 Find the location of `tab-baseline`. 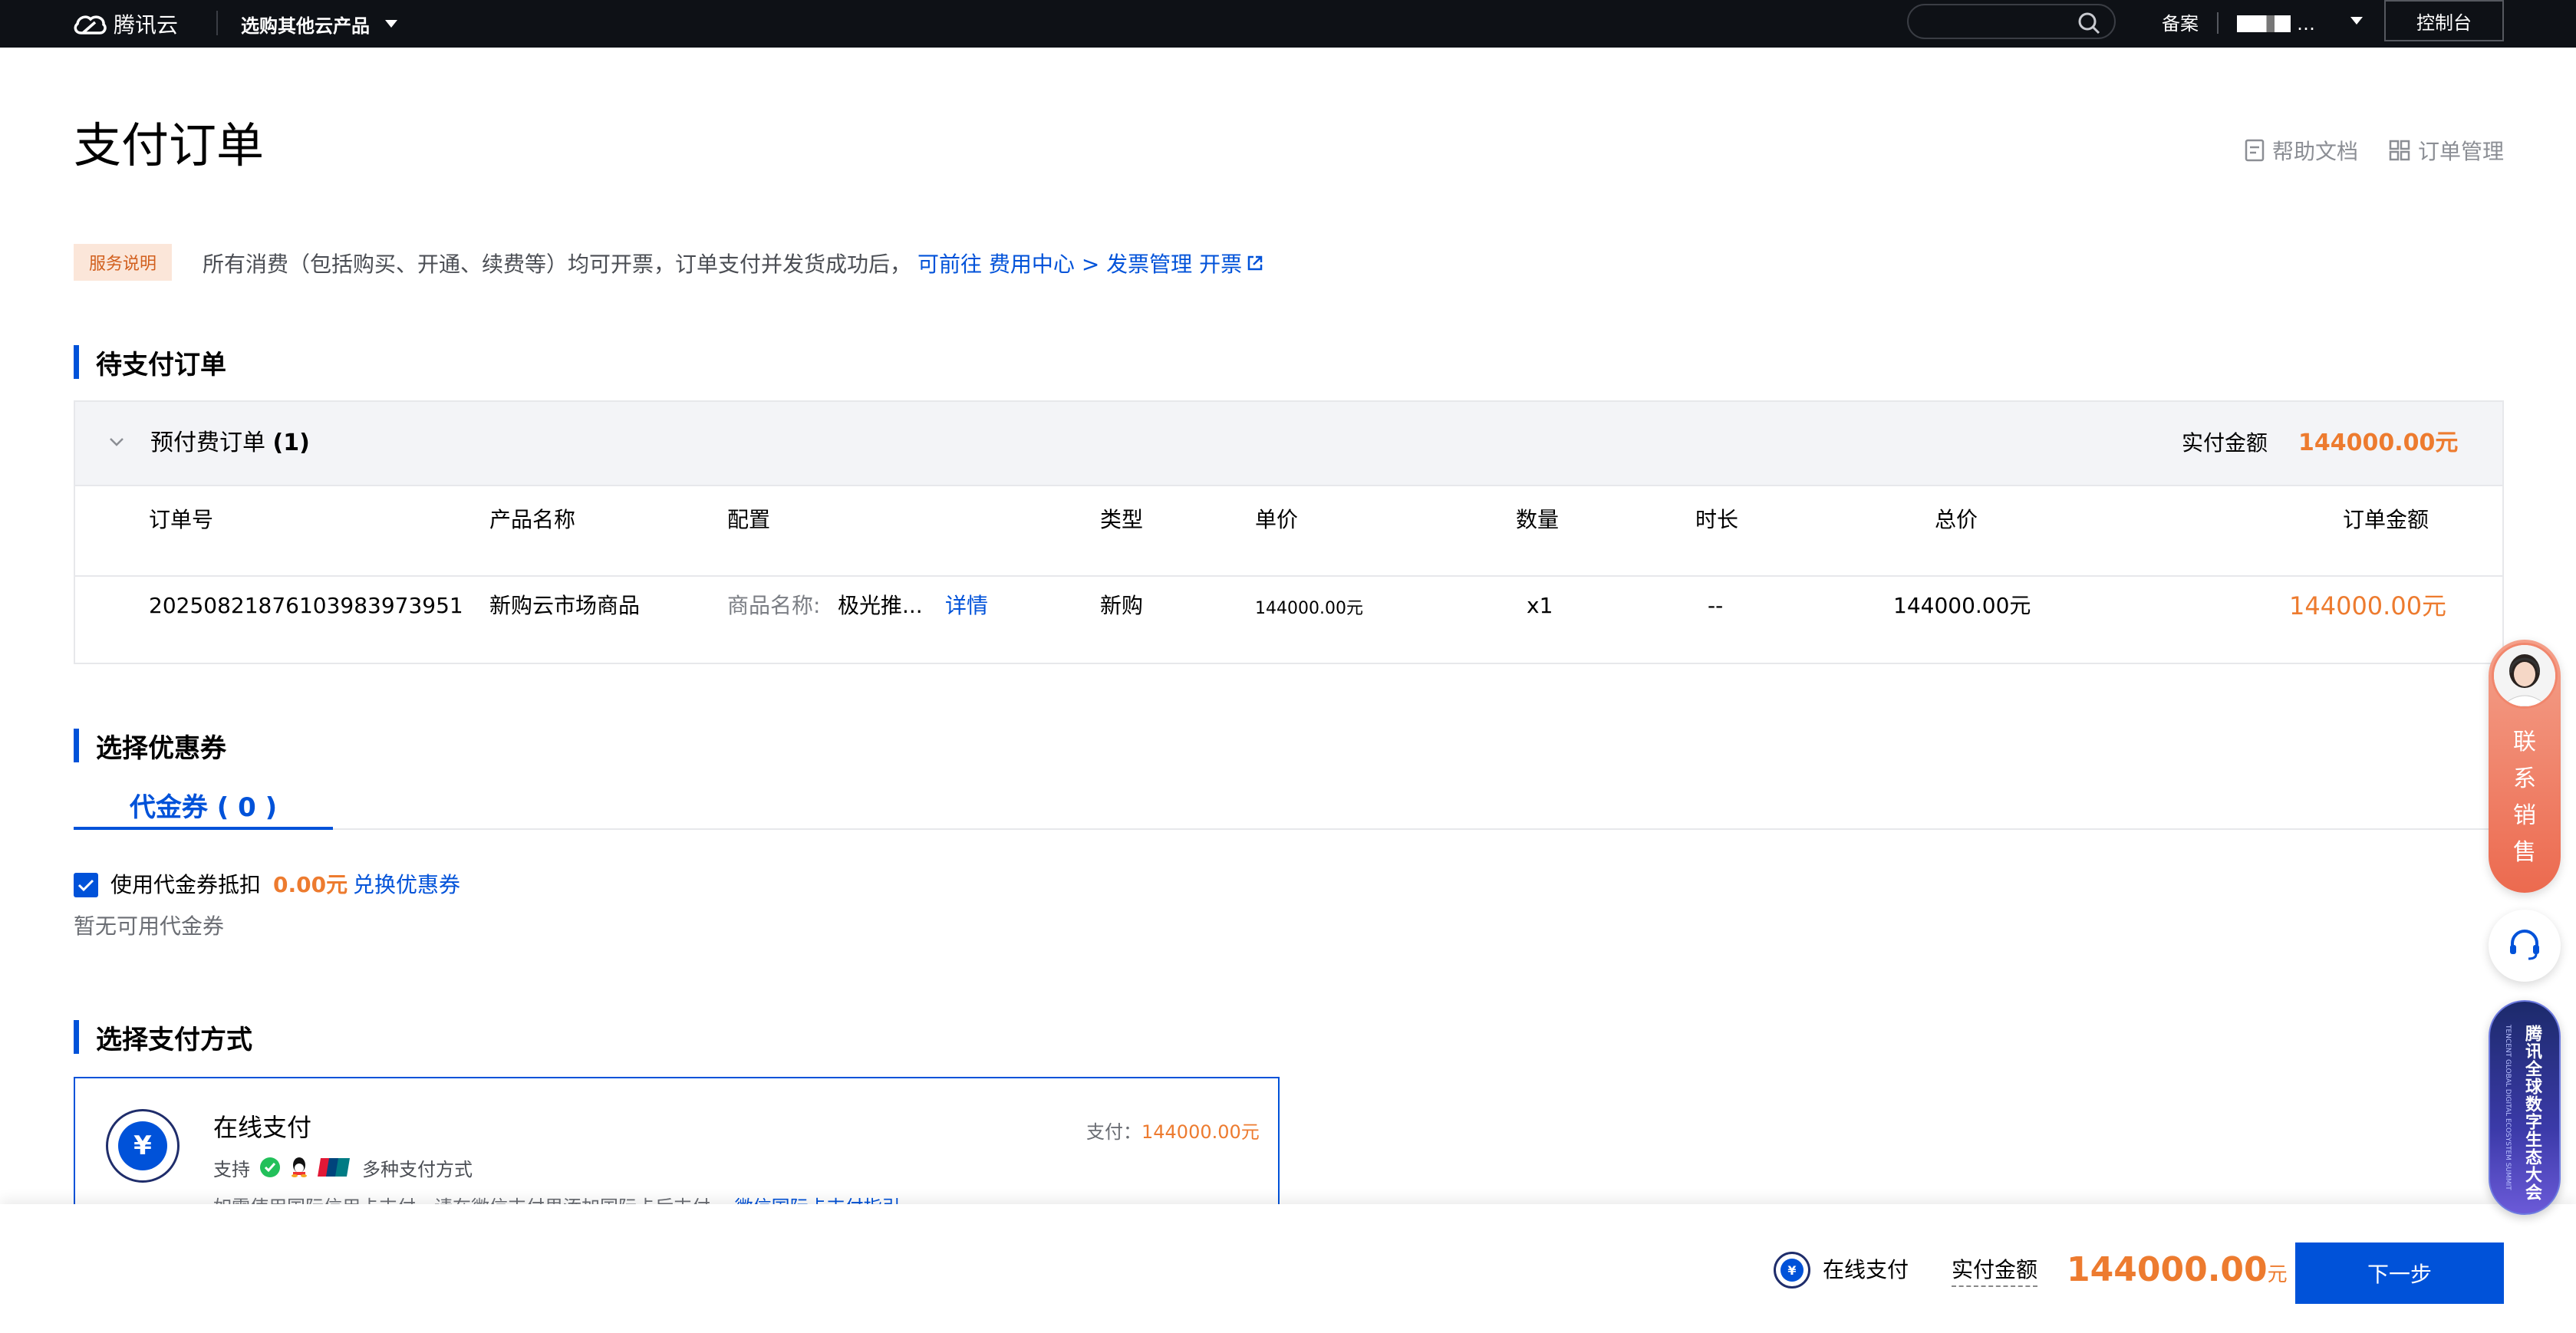

tab-baseline is located at coordinates (1289, 829).